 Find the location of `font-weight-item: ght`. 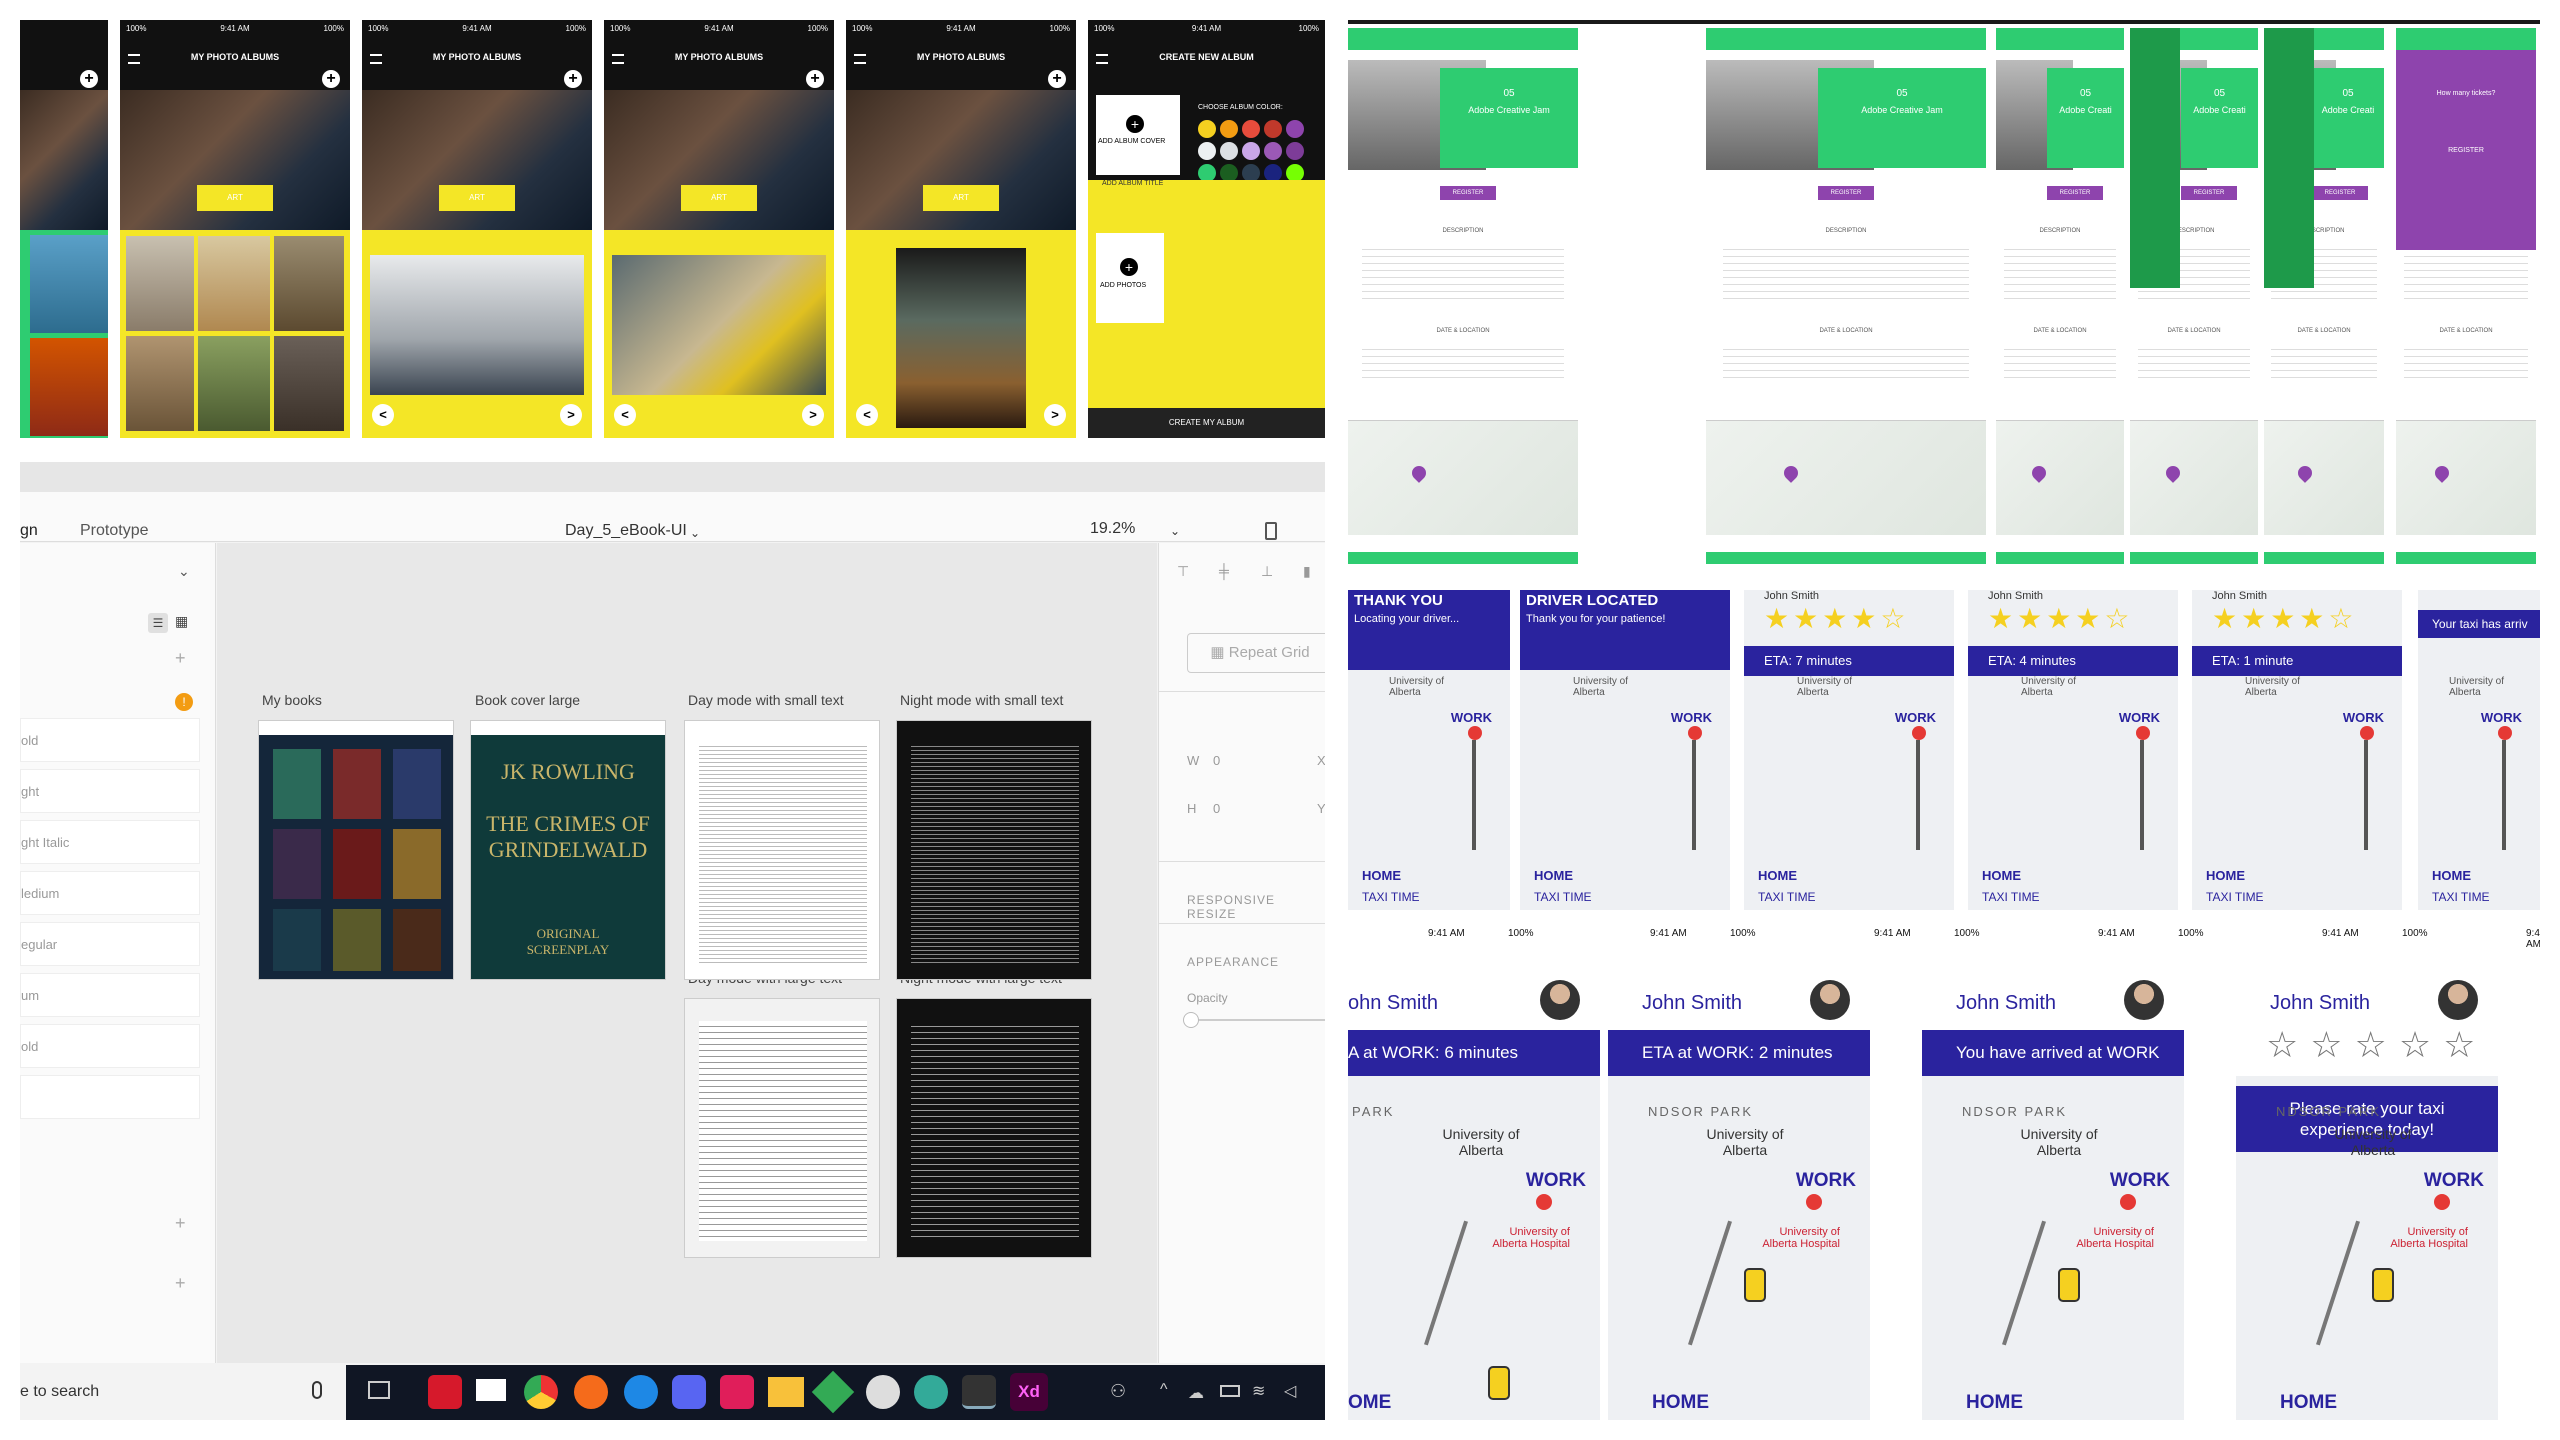

font-weight-item: ght is located at coordinates (110, 791).